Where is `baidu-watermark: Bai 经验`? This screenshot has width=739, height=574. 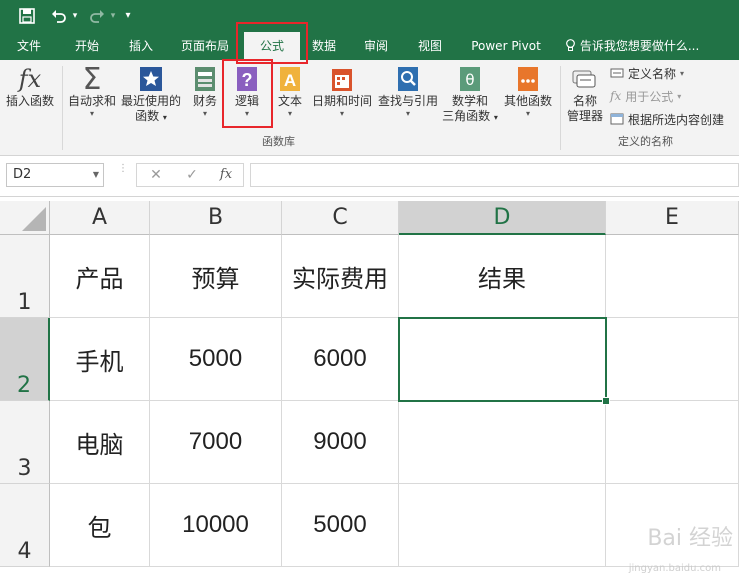
baidu-watermark: Bai 经验 is located at coordinates (690, 538).